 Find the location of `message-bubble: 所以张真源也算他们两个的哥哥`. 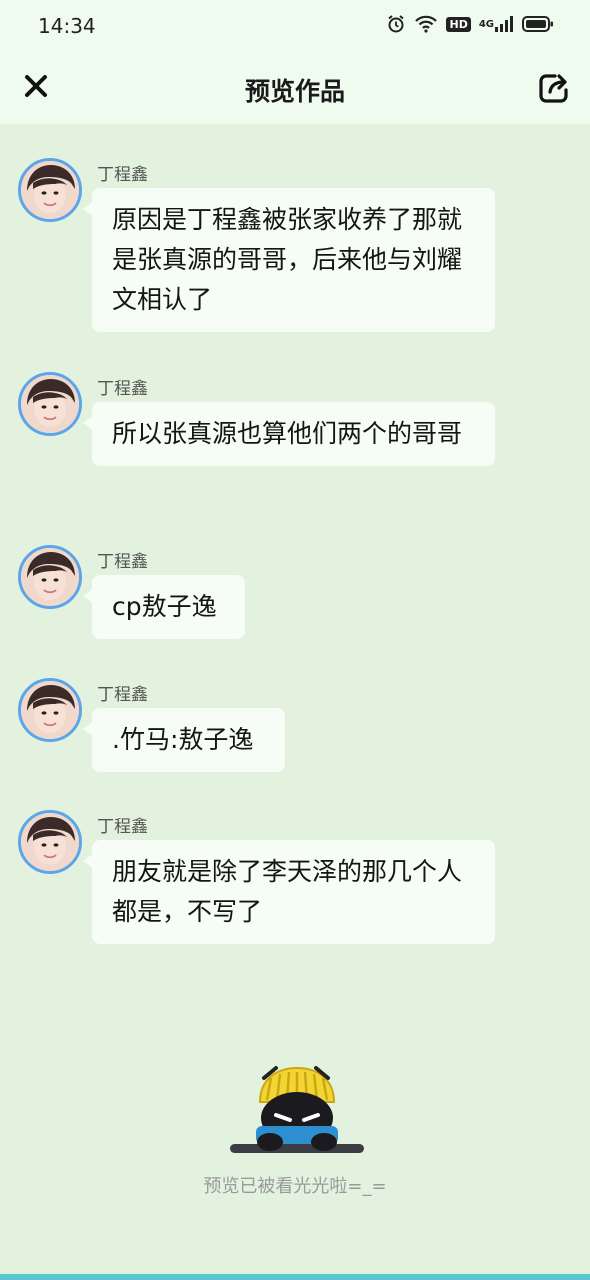

message-bubble: 所以张真源也算他们两个的哥哥 is located at coordinates (289, 434).